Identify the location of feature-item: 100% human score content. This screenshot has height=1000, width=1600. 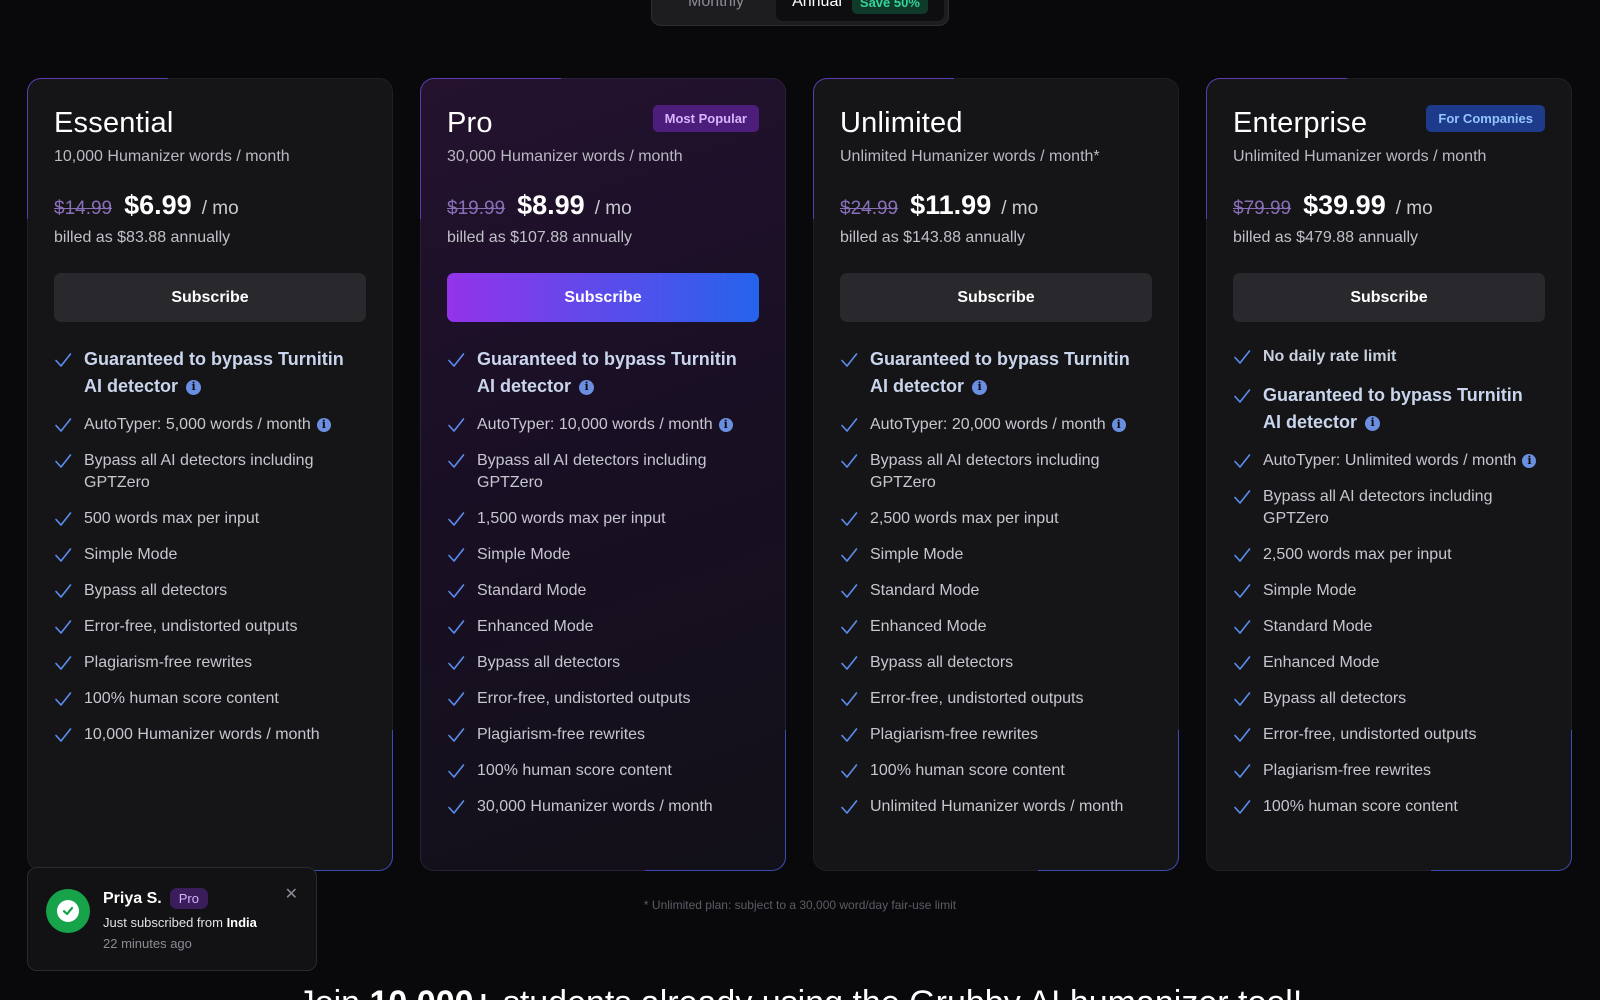
(210, 699).